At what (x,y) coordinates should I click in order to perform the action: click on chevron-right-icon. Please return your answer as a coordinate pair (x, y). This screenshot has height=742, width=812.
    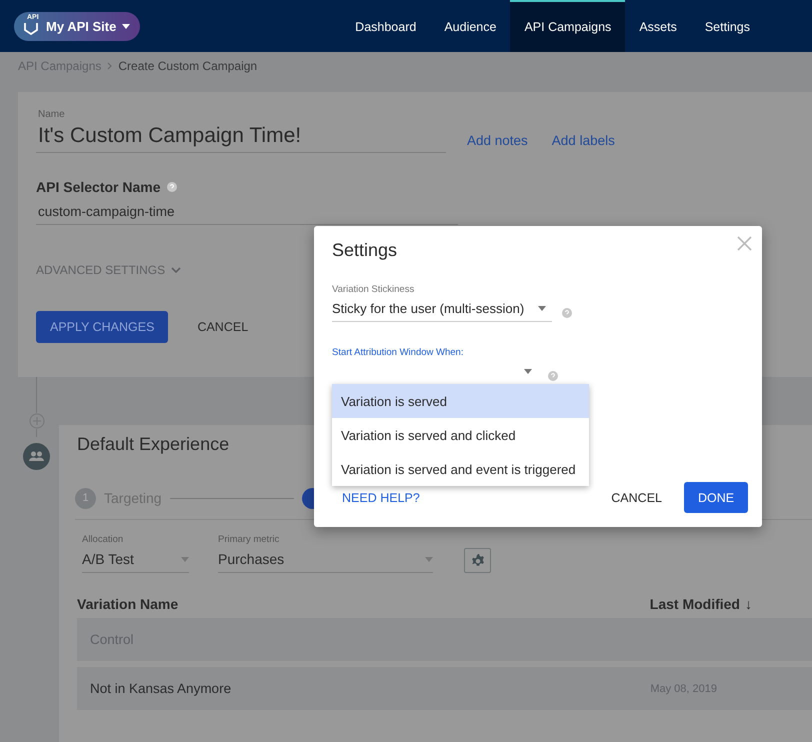
    Looking at the image, I should click on (109, 66).